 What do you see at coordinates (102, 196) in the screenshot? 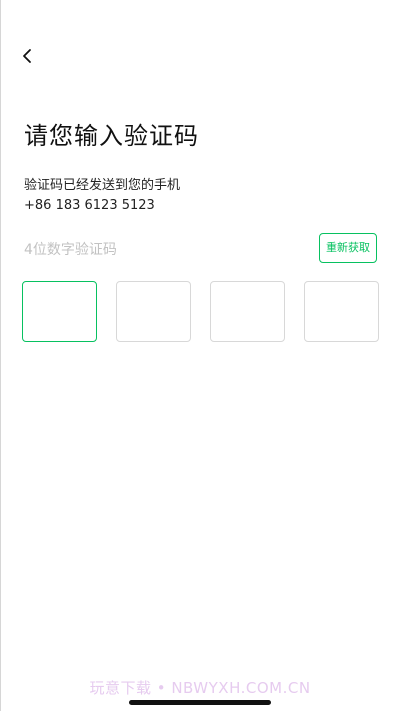
I see `sent-notice: 验证码已经发送到您的手机 +86 183 6123 5123` at bounding box center [102, 196].